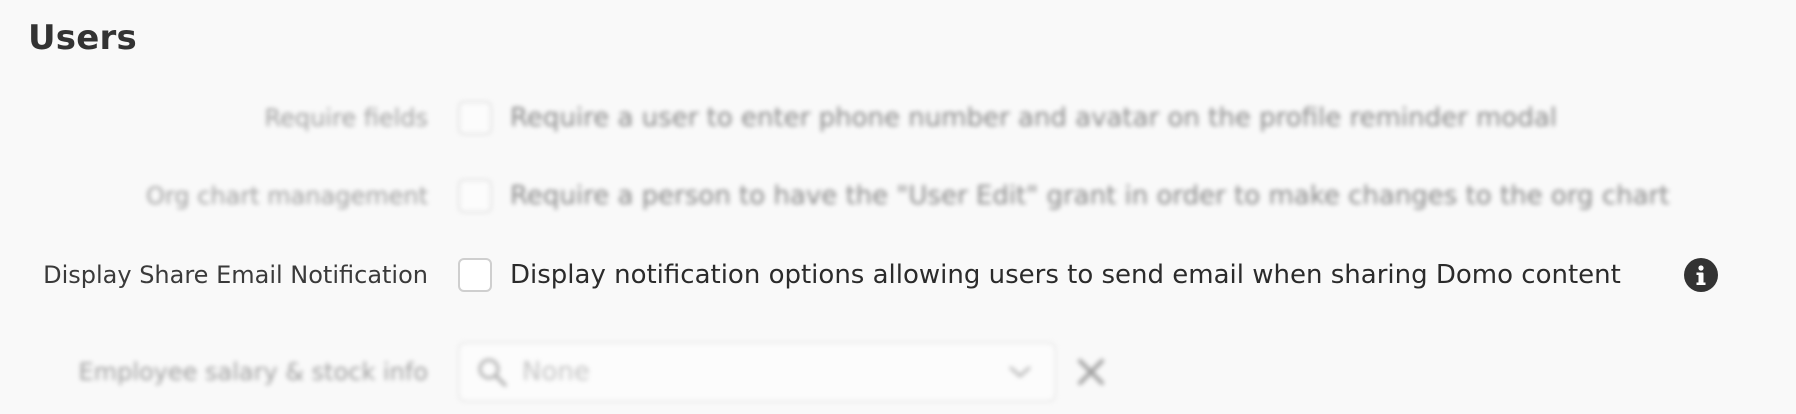 This screenshot has width=1796, height=414. What do you see at coordinates (1020, 372) in the screenshot?
I see `chevron-down-icon` at bounding box center [1020, 372].